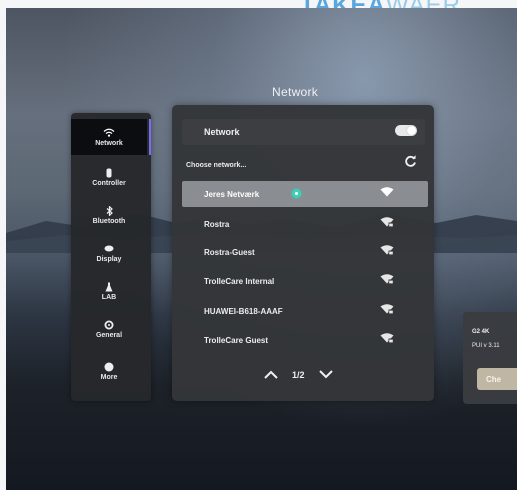 The width and height of the screenshot is (517, 490). I want to click on network-toggle-switch, so click(406, 130).